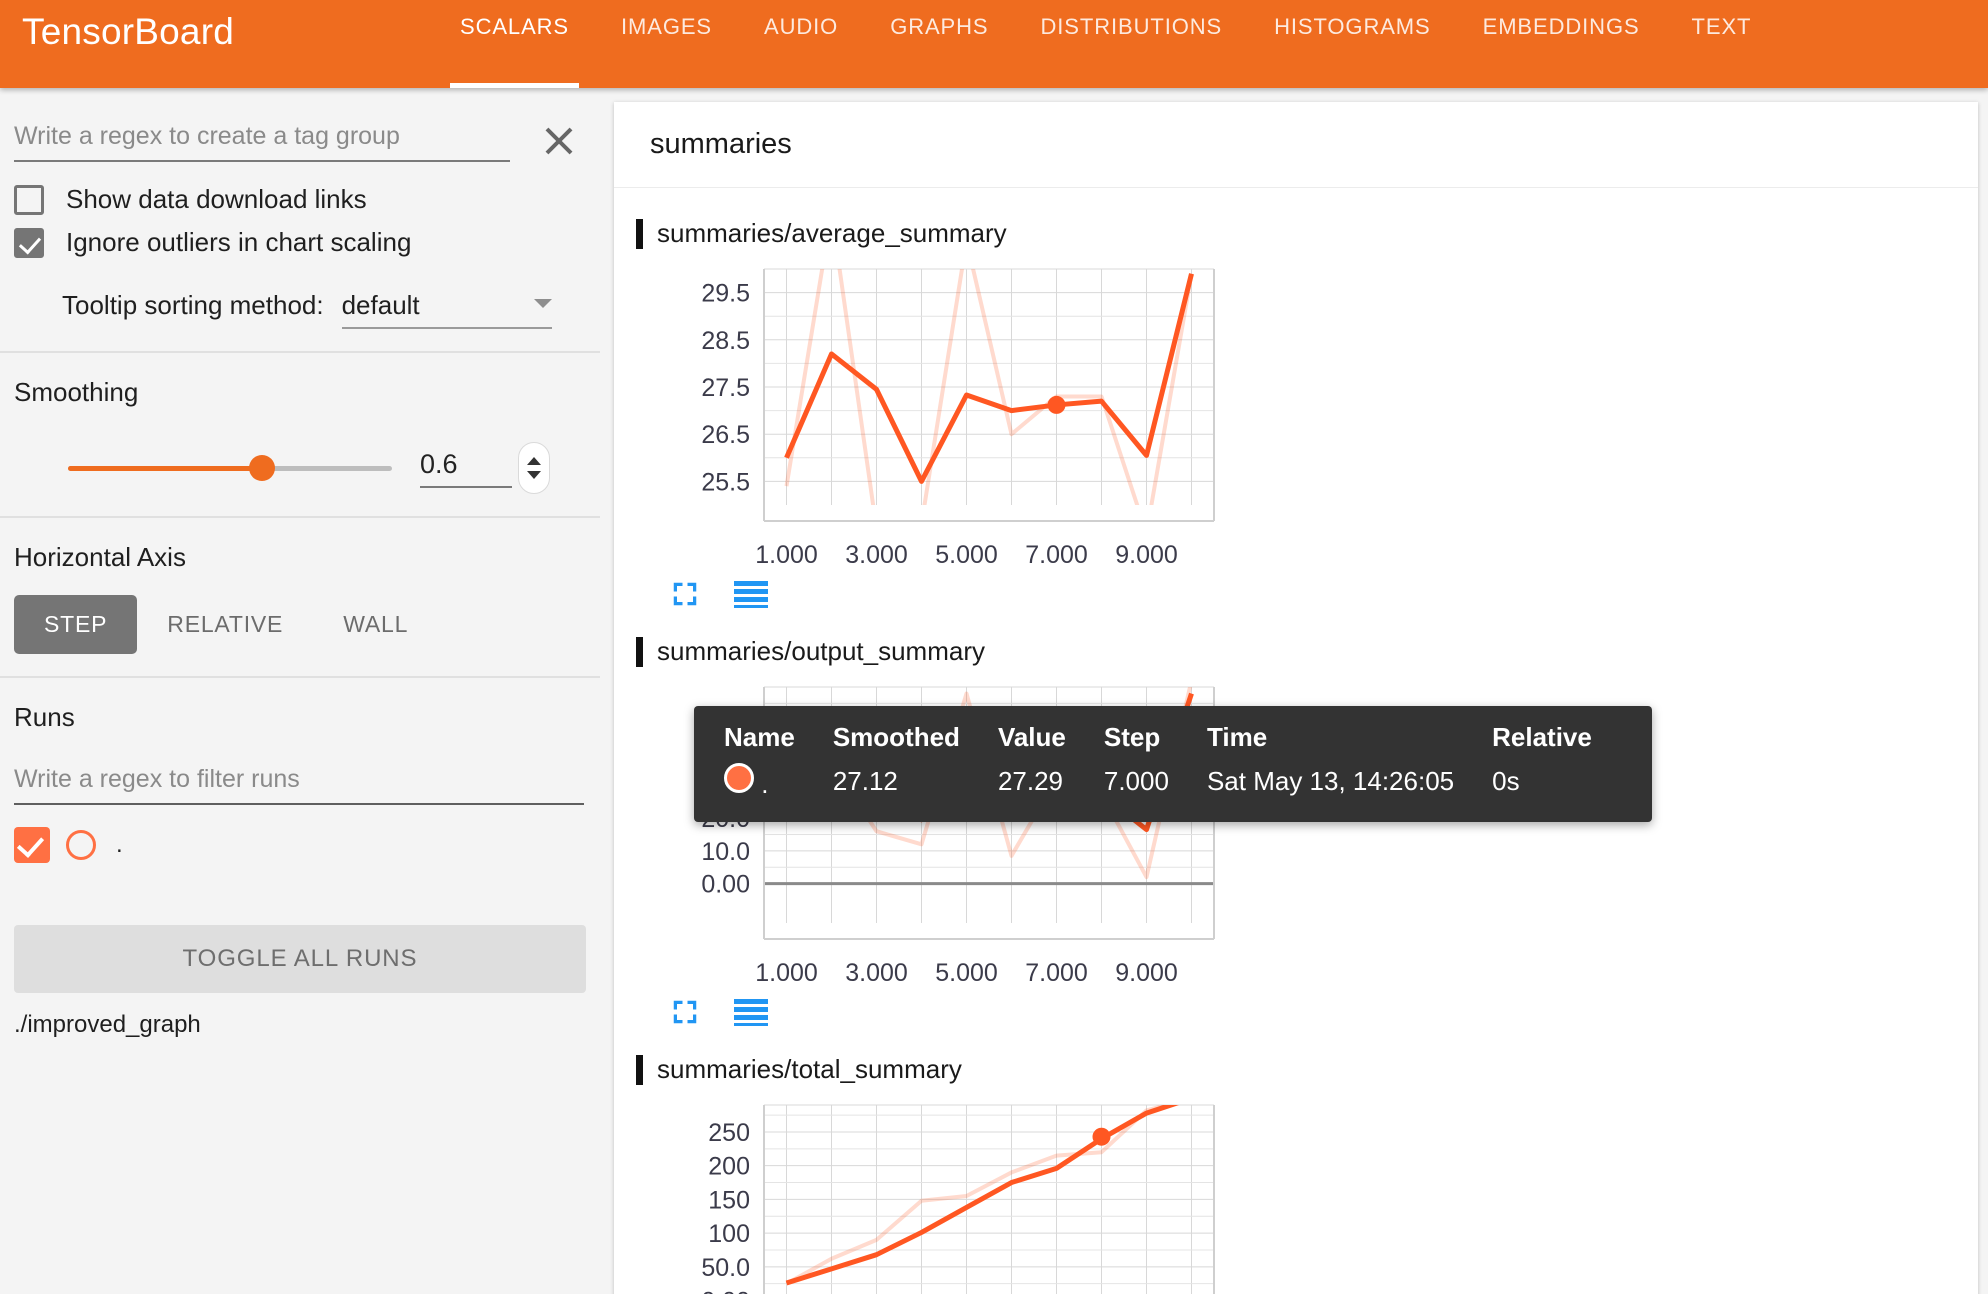 The image size is (1988, 1294). Describe the element at coordinates (939, 44) in the screenshot. I see `tab-graphs: GRAPHS` at that location.